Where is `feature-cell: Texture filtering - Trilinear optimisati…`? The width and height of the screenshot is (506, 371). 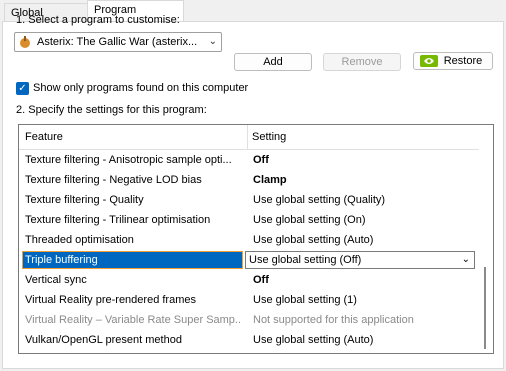
feature-cell: Texture filtering - Trilinear optimisati… is located at coordinates (118, 220).